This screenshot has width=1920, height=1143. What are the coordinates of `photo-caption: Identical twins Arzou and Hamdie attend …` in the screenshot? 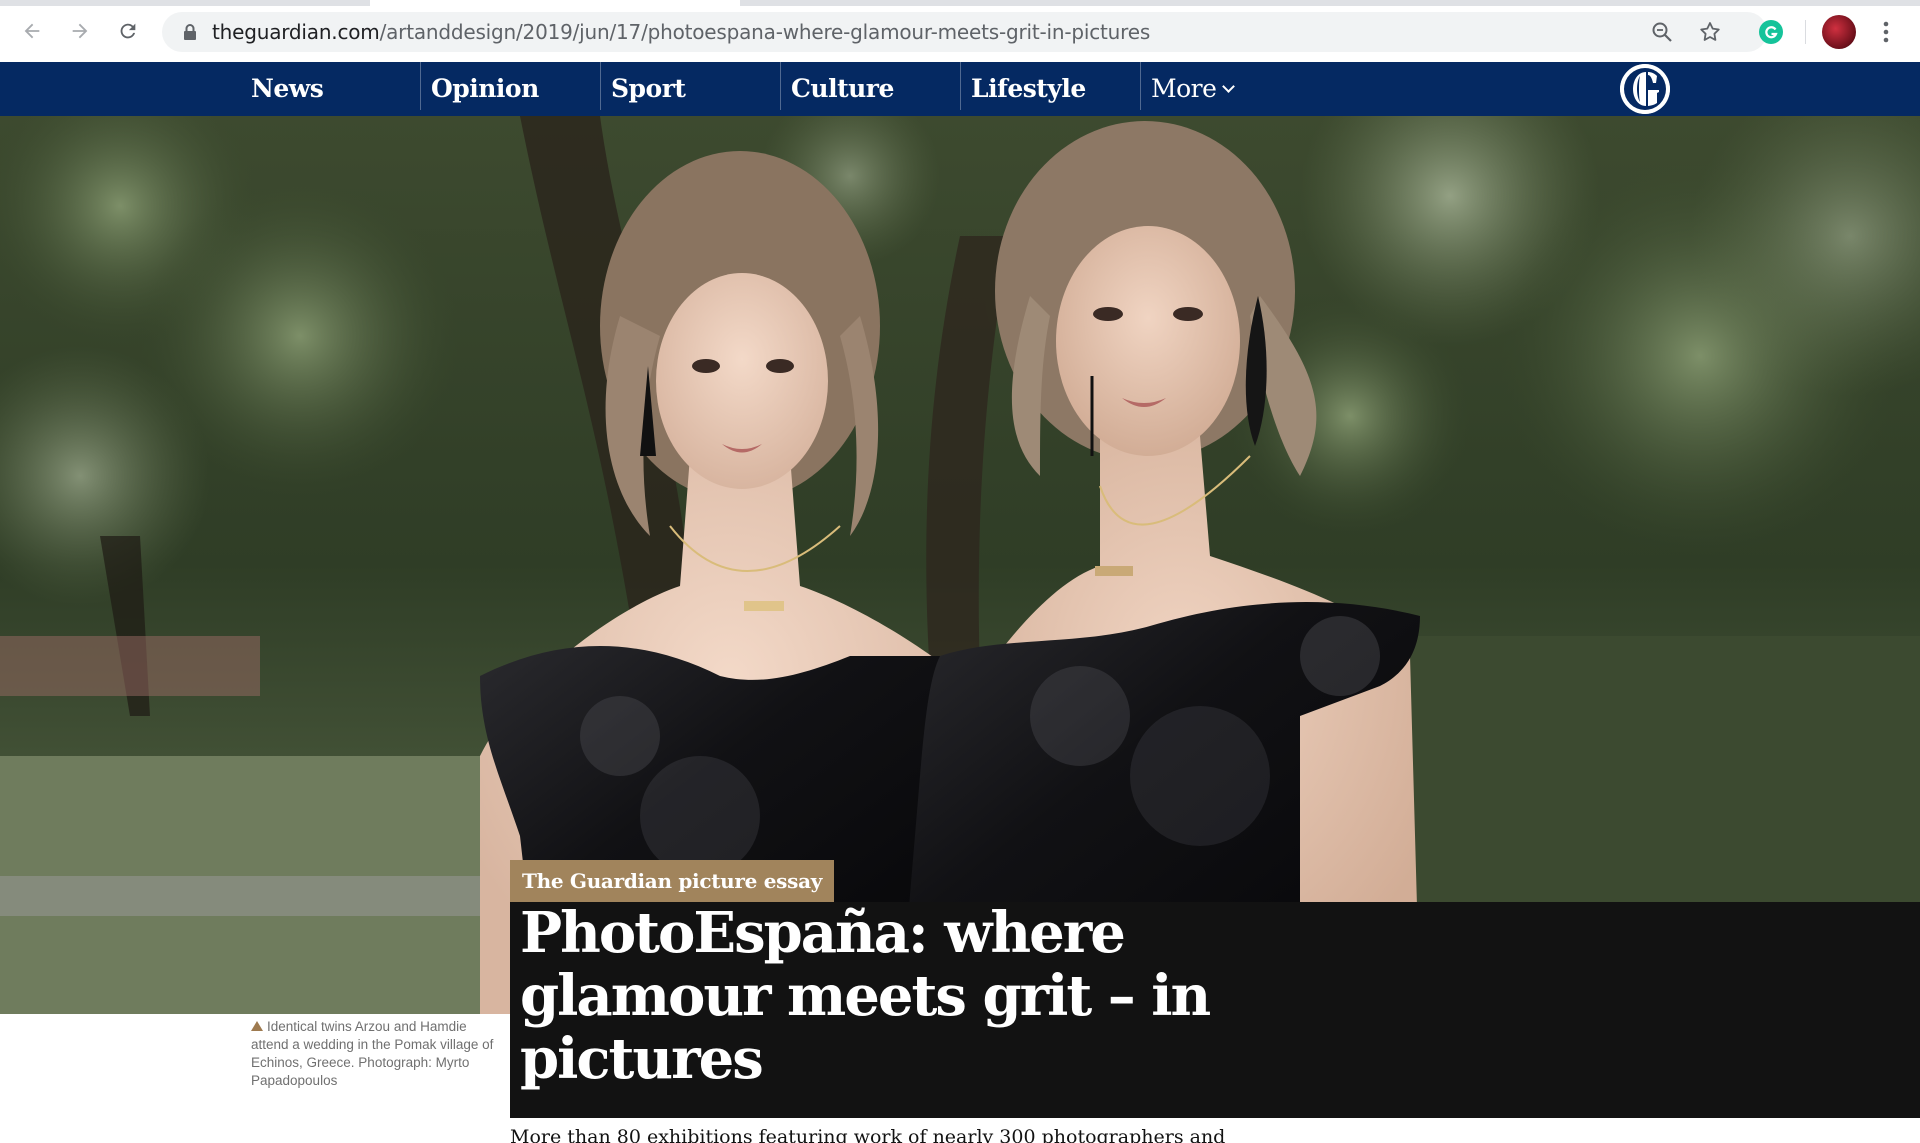 It's located at (377, 1054).